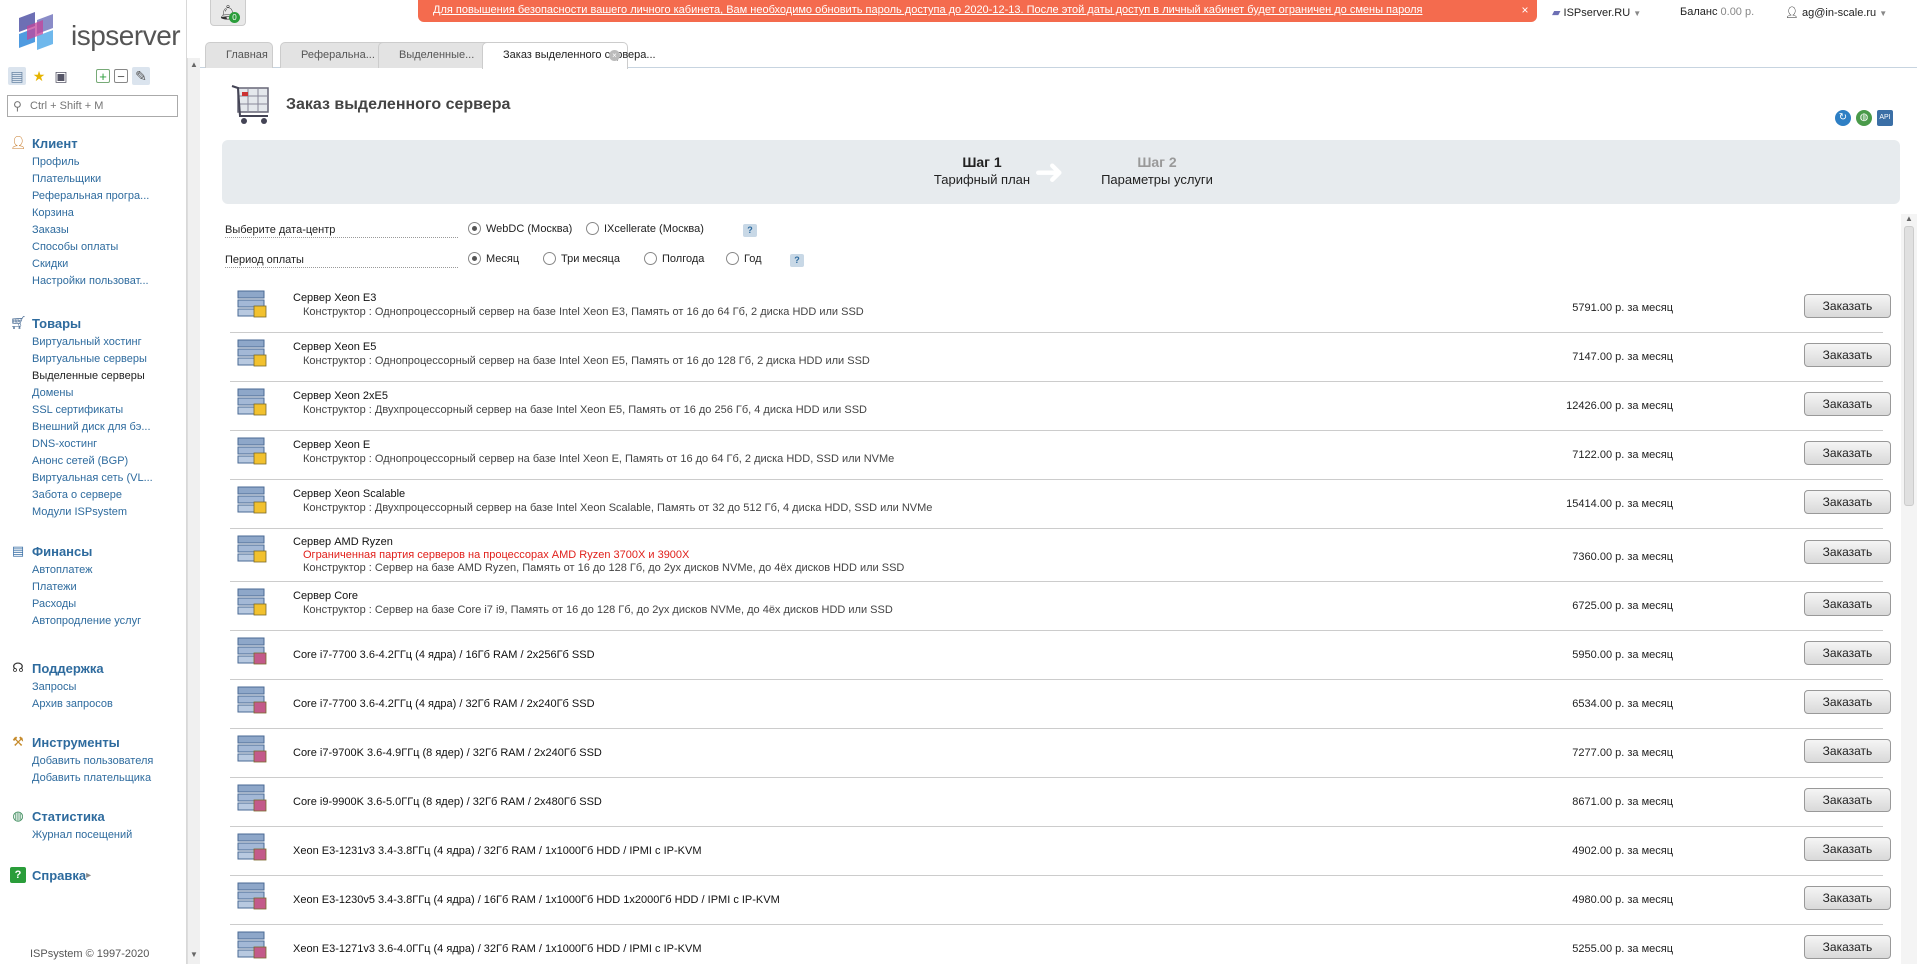 This screenshot has height=964, width=1917. Describe the element at coordinates (107, 444) in the screenshot. I see `sidebar-item: DNS-хостинг` at that location.